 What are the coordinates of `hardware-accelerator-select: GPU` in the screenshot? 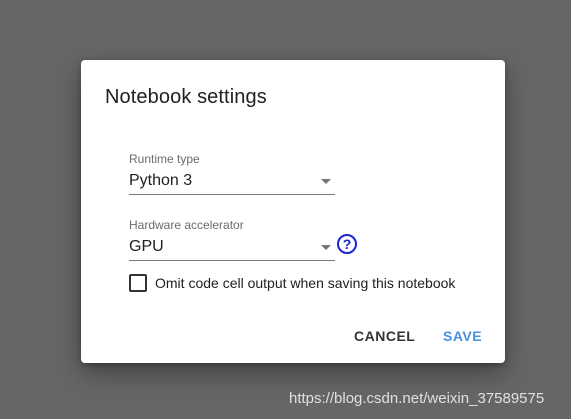 It's located at (232, 248).